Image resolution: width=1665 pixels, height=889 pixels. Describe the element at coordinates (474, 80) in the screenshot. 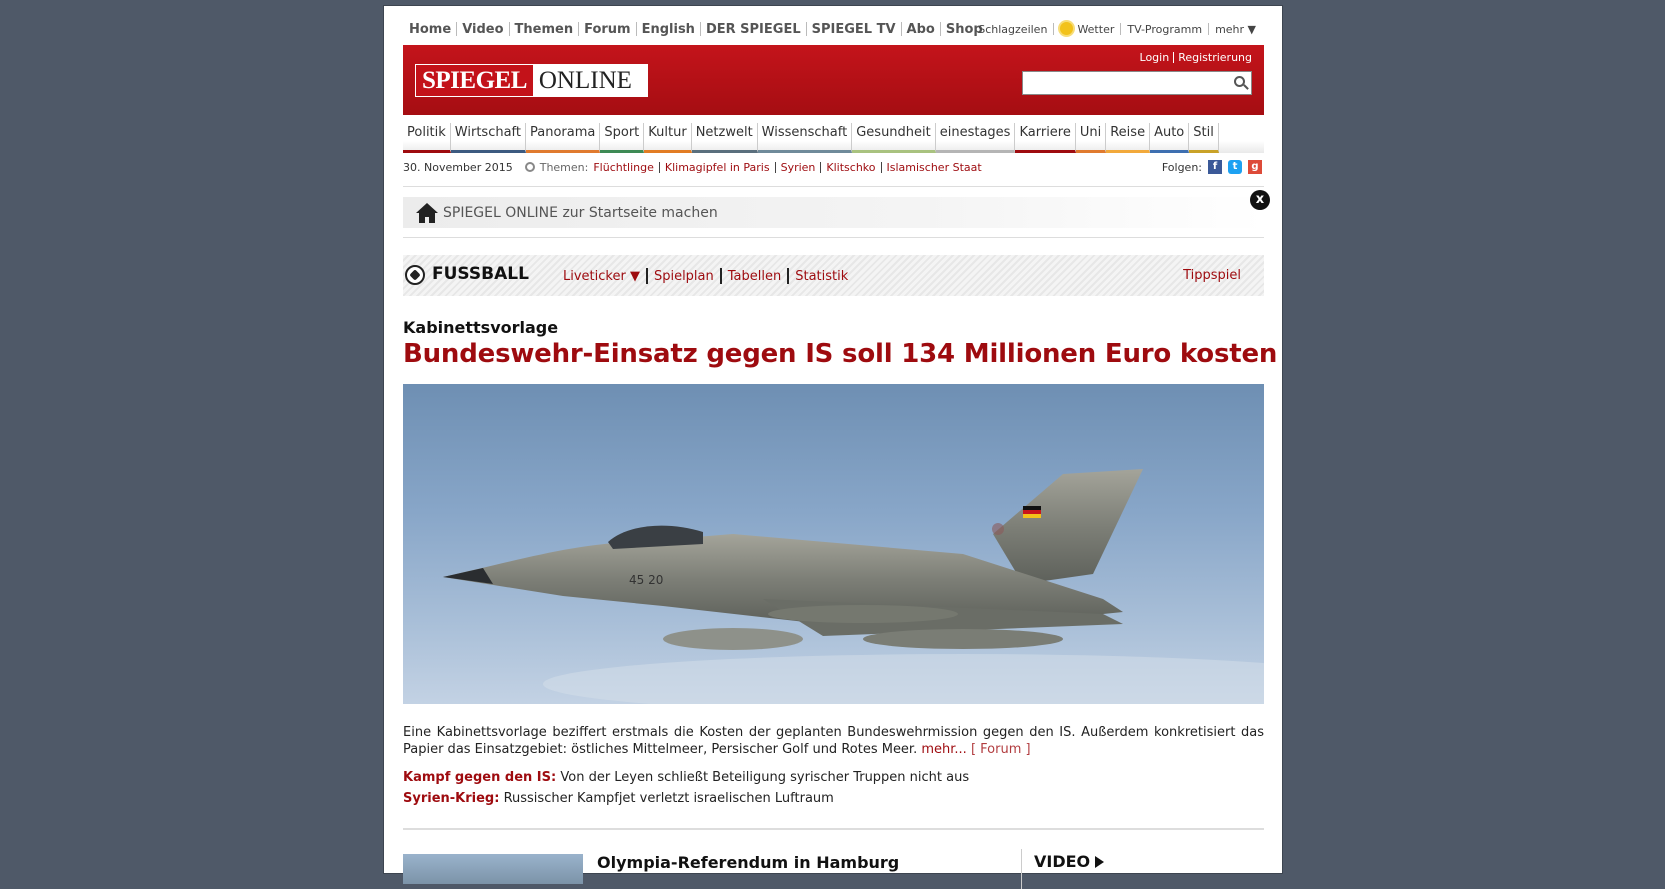

I see `logo-spiegel: SPIEGEL` at that location.